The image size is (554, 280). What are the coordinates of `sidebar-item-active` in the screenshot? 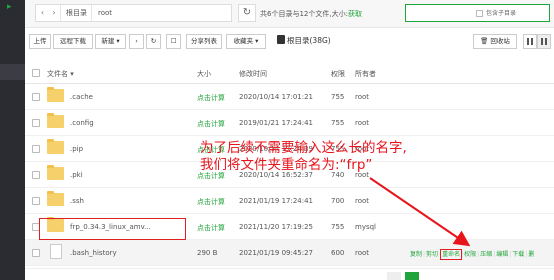 It's located at (12, 72).